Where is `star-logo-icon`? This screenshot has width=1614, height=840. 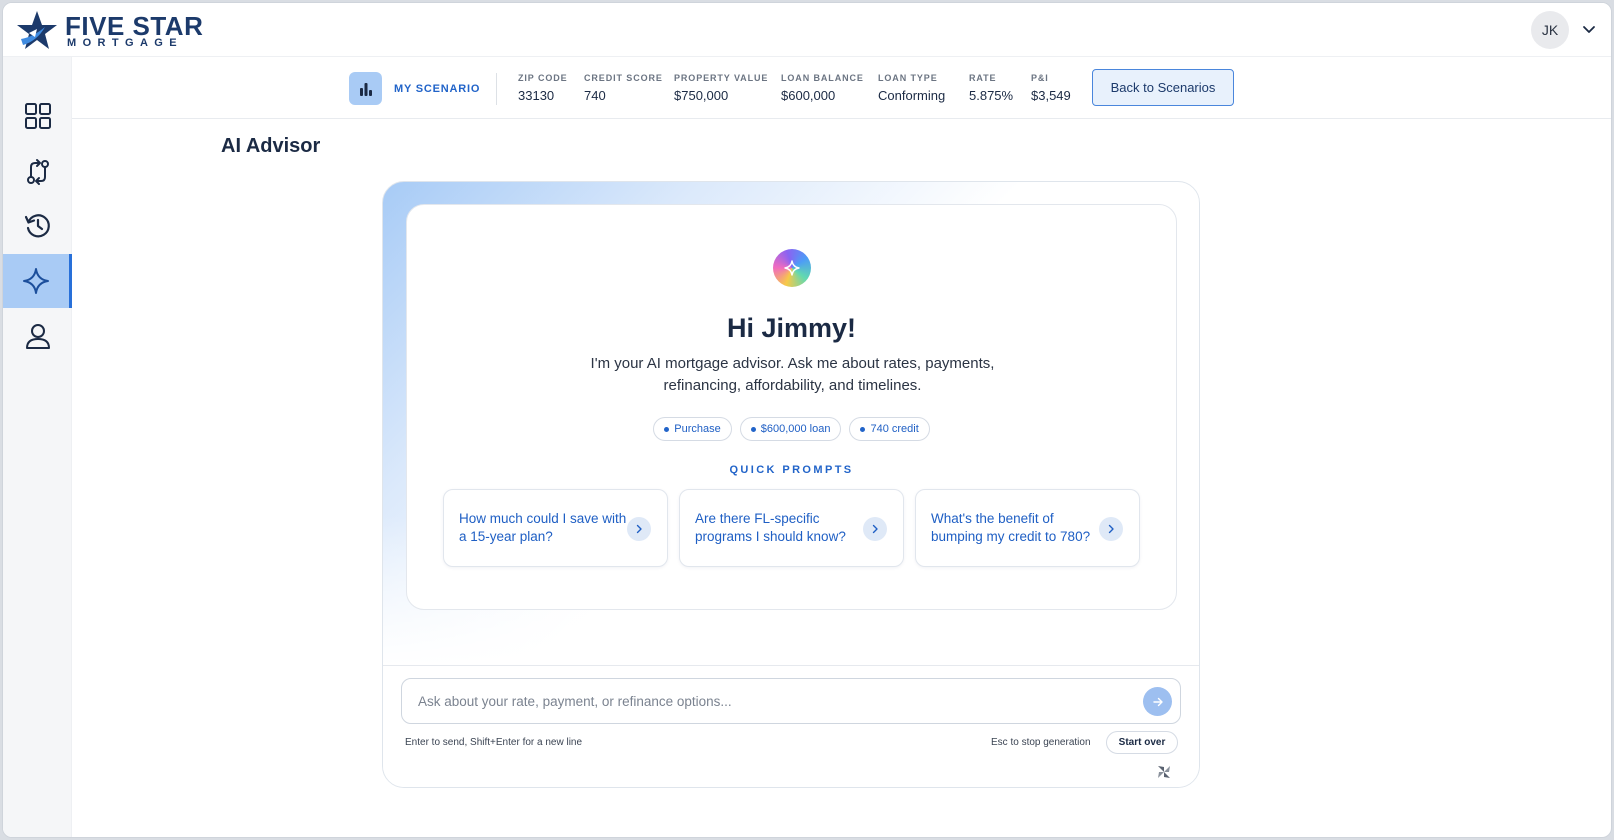
star-logo-icon is located at coordinates (37, 30).